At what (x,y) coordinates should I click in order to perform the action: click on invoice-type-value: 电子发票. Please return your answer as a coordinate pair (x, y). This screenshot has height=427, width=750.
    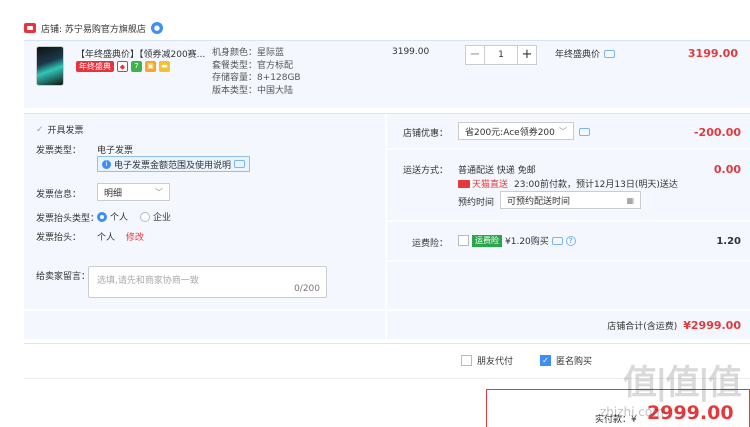
    Looking at the image, I should click on (115, 151).